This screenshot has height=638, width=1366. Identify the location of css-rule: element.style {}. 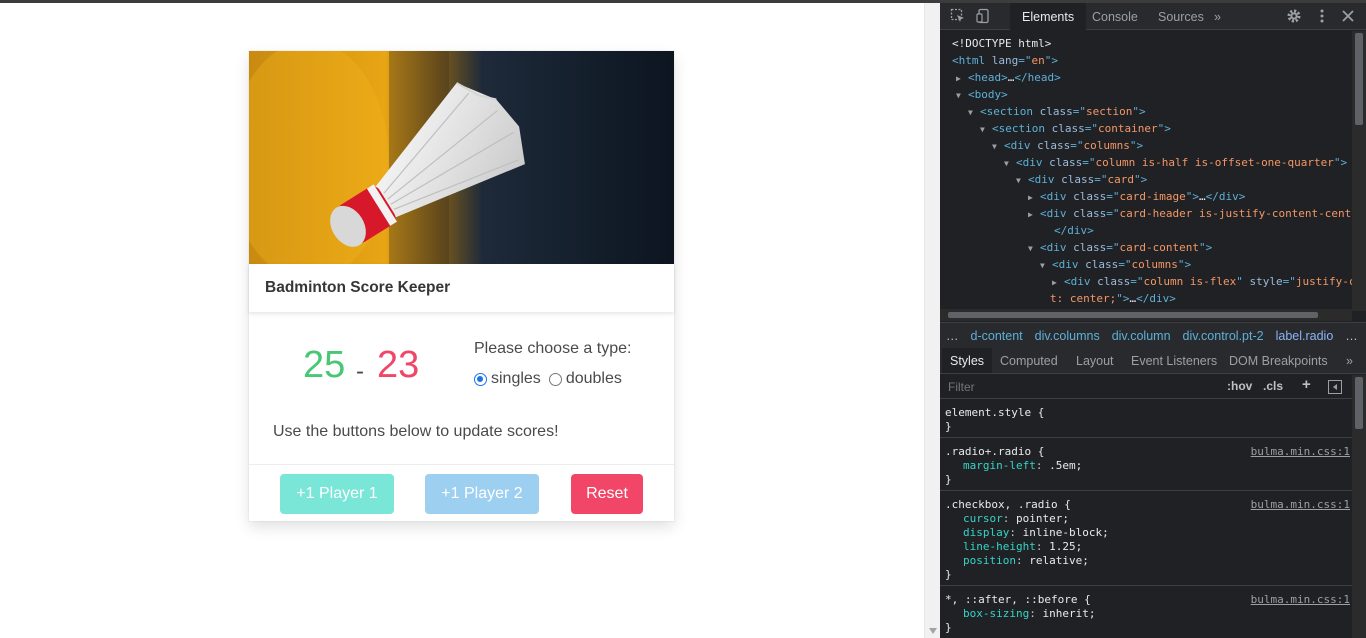
(1146, 419).